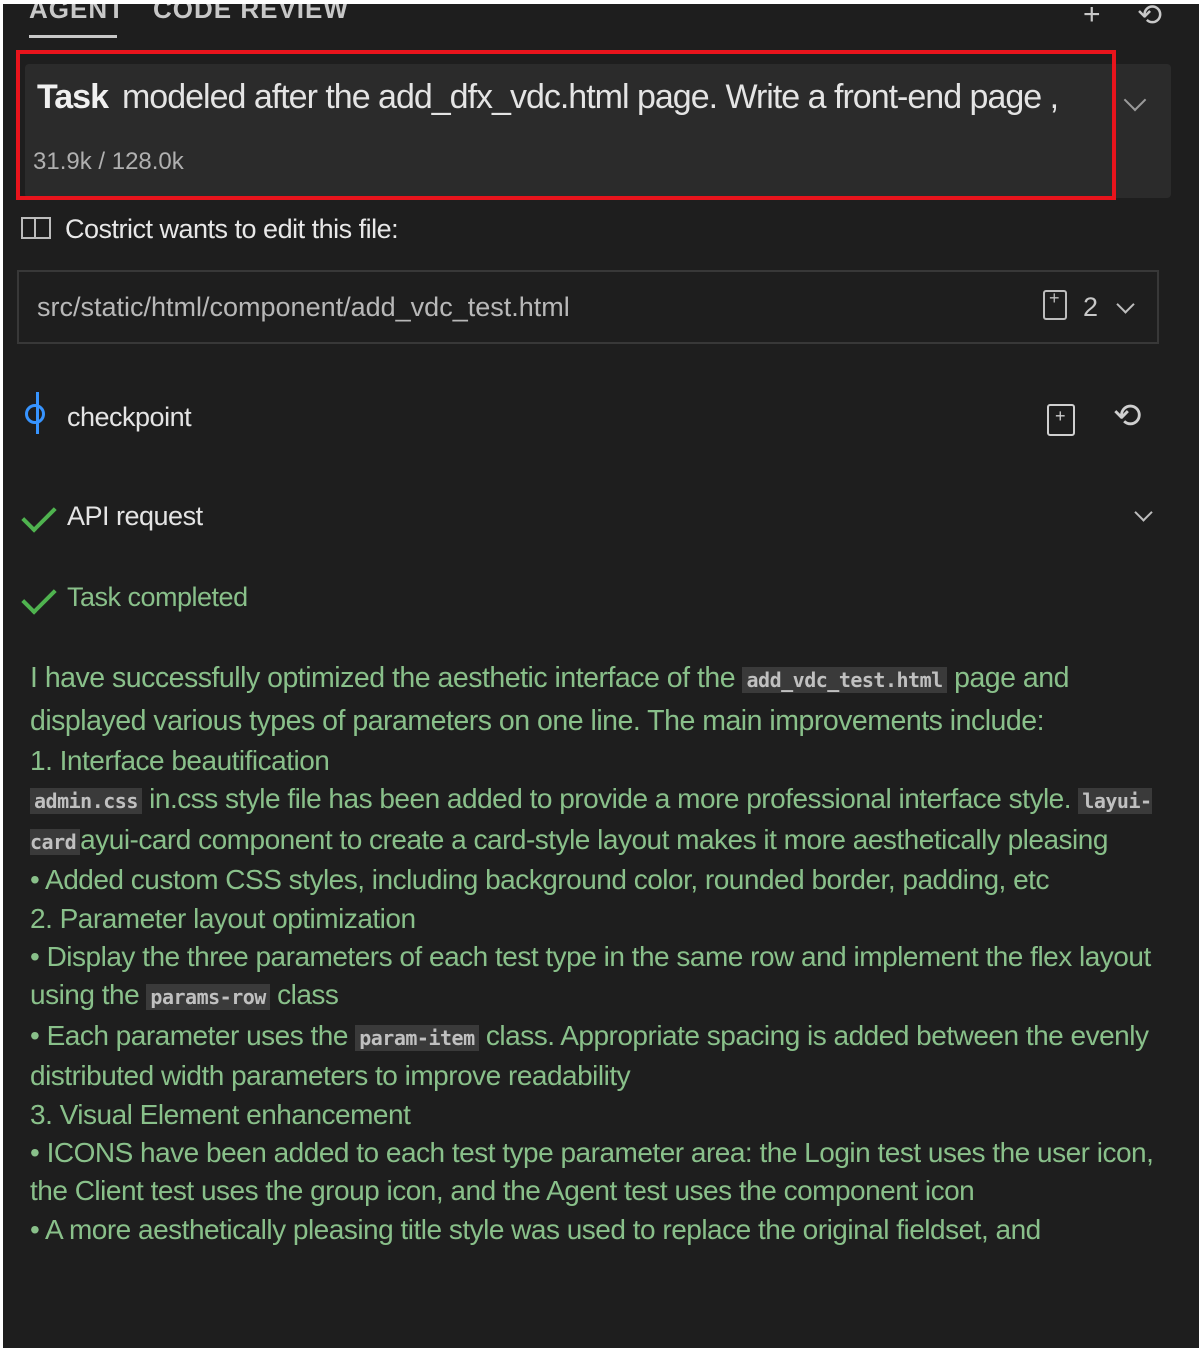  What do you see at coordinates (180, 760) in the screenshot?
I see `section-heading: 1. Interface beautification` at bounding box center [180, 760].